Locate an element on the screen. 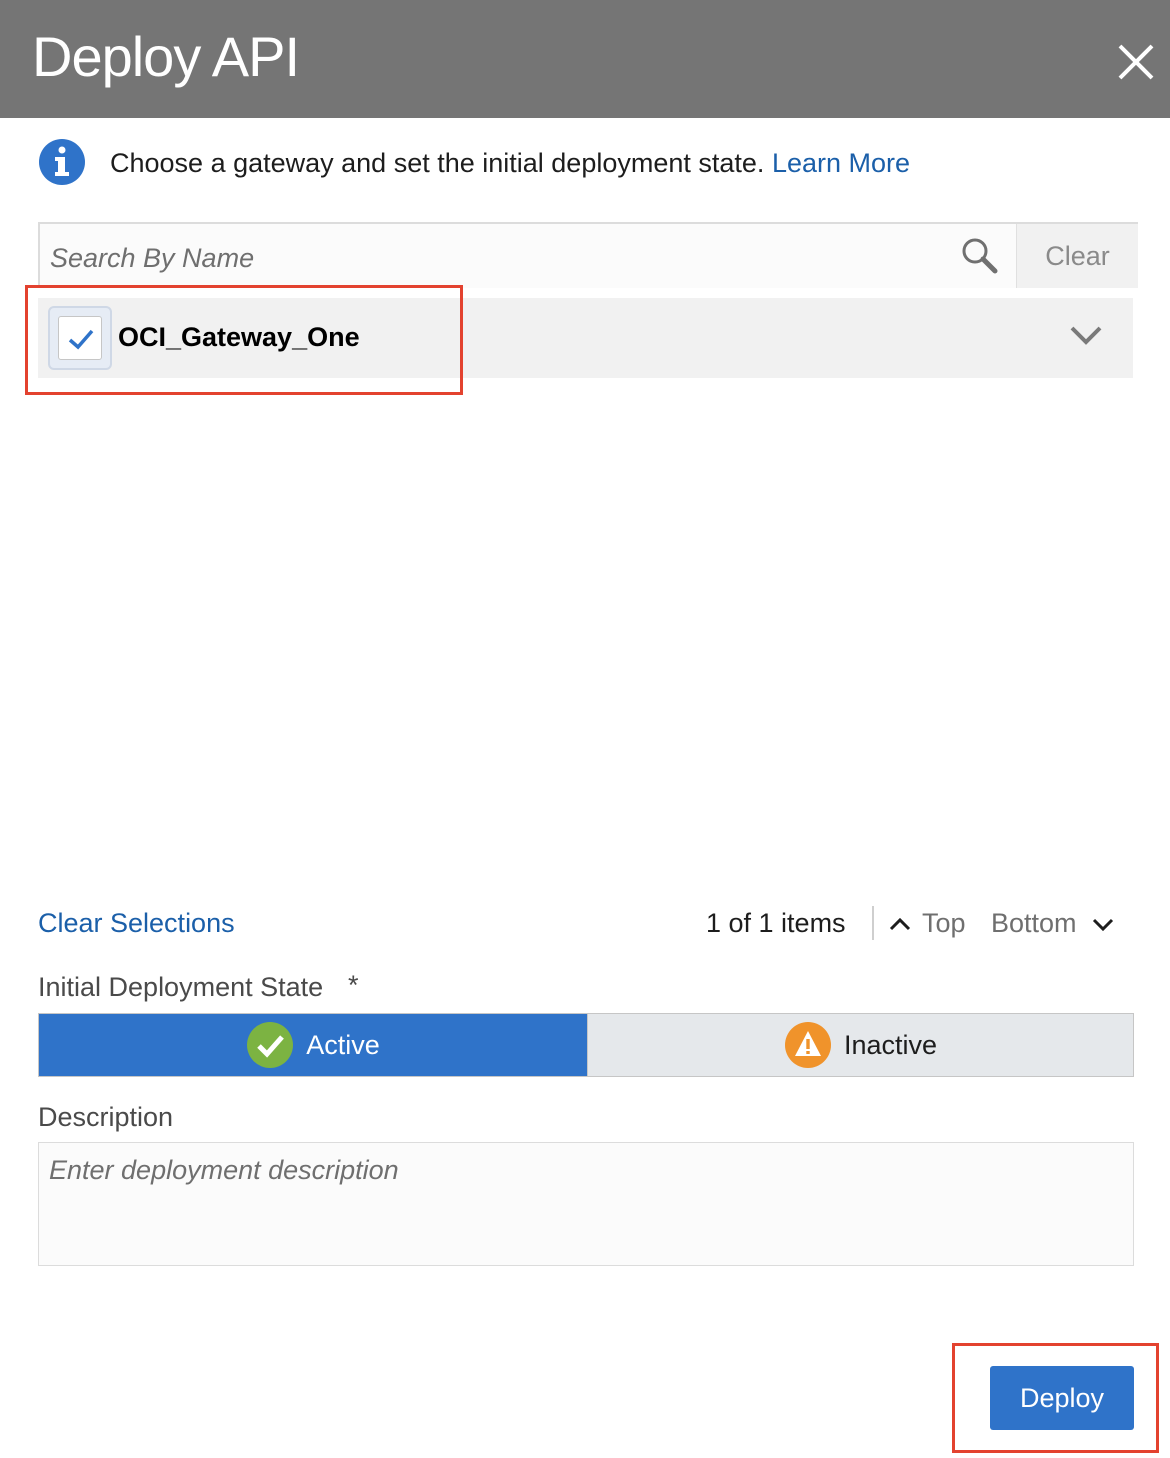 This screenshot has height=1458, width=1170. warning-icon is located at coordinates (807, 1045).